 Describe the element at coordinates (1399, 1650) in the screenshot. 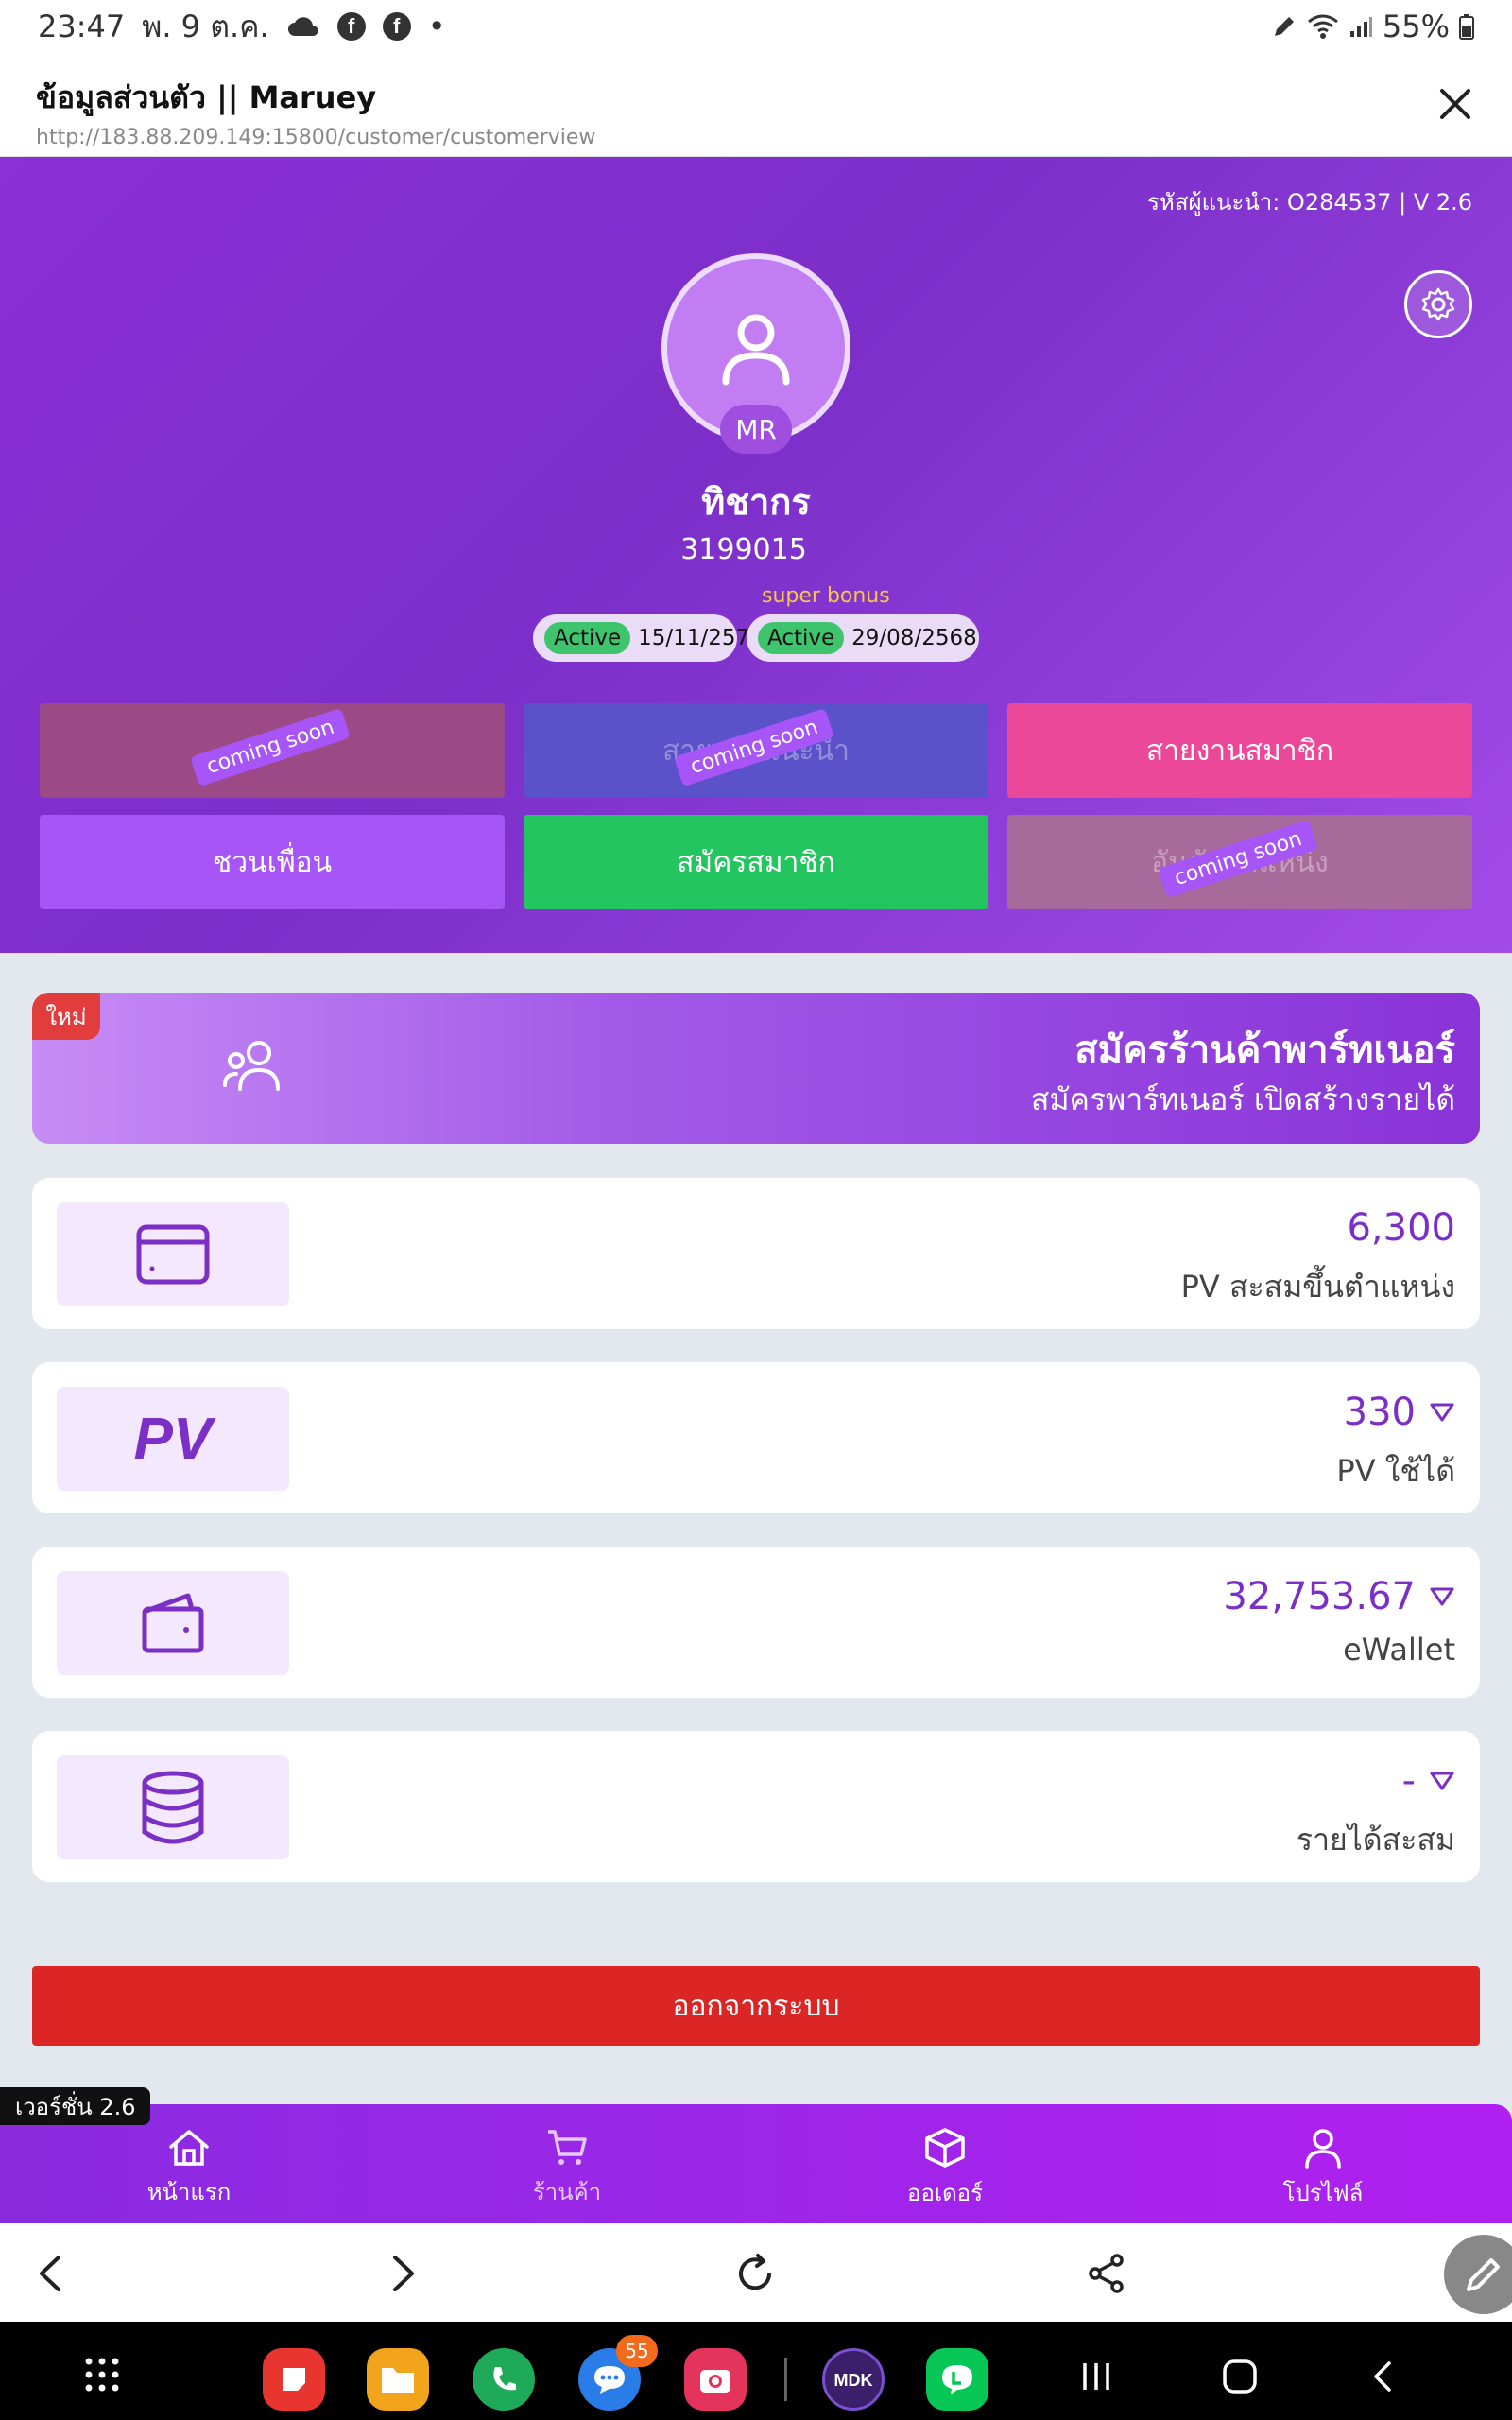

I see `stat-label: eWallet` at that location.